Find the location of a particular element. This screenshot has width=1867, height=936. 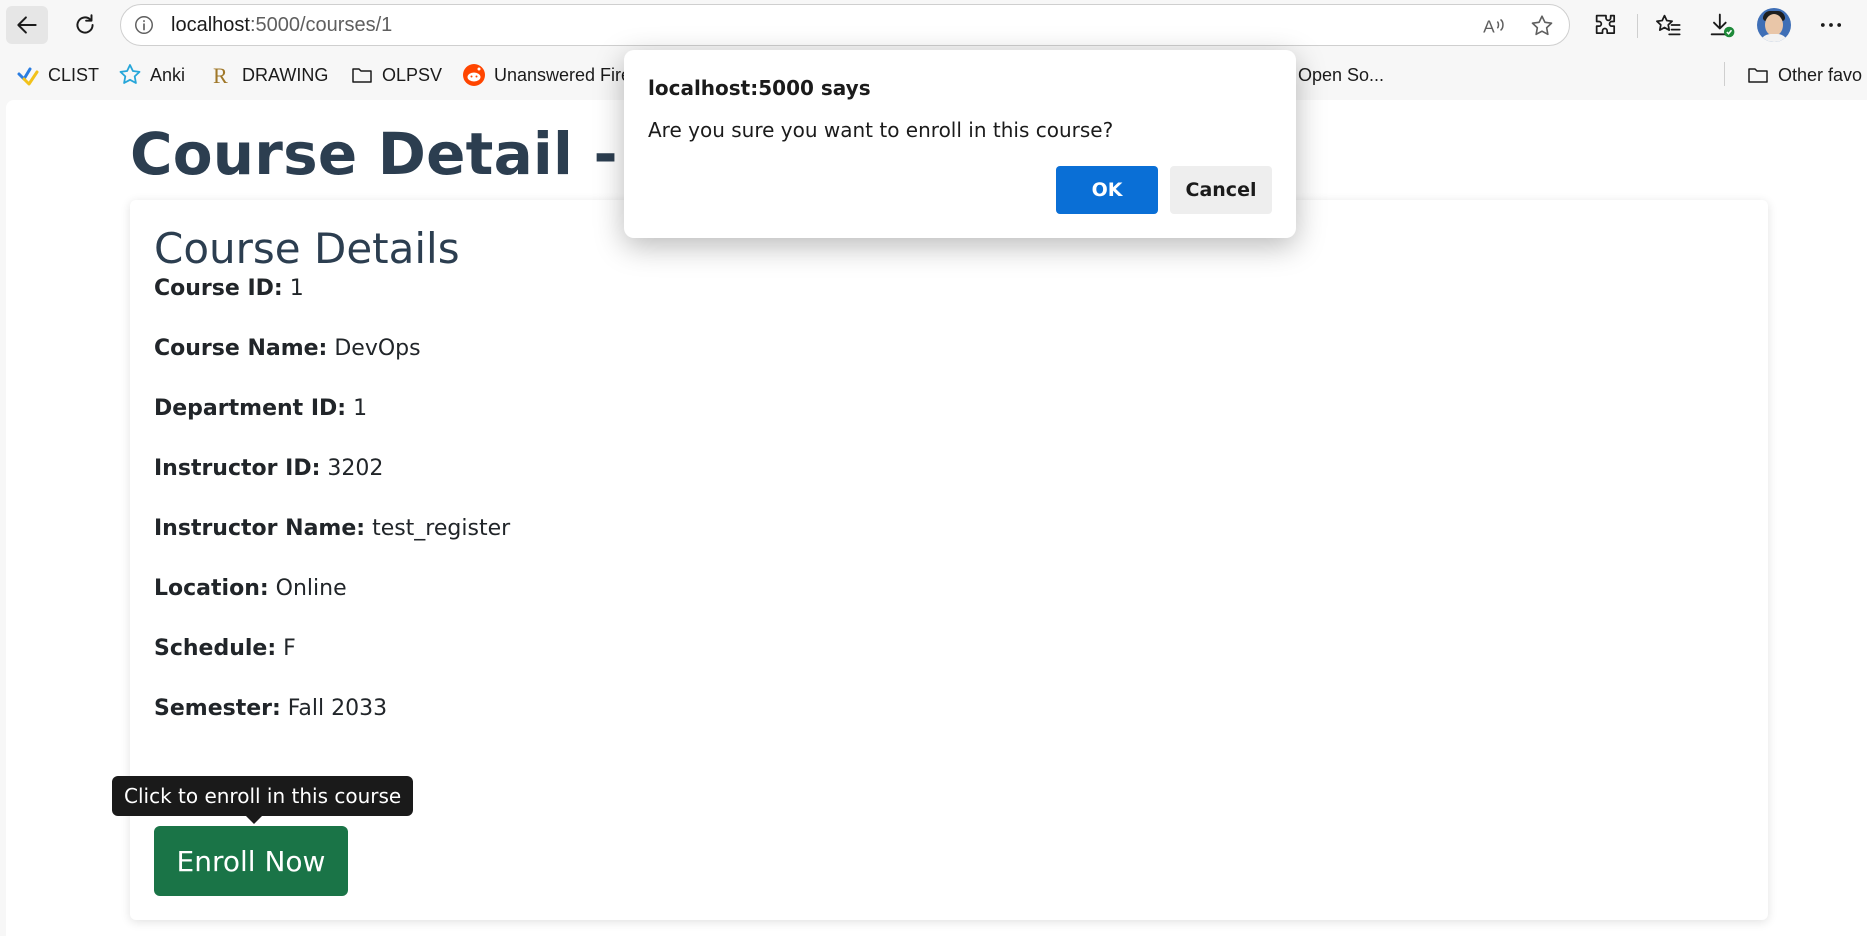

field-instructor-name: Instructor Name: test_register is located at coordinates (332, 528).